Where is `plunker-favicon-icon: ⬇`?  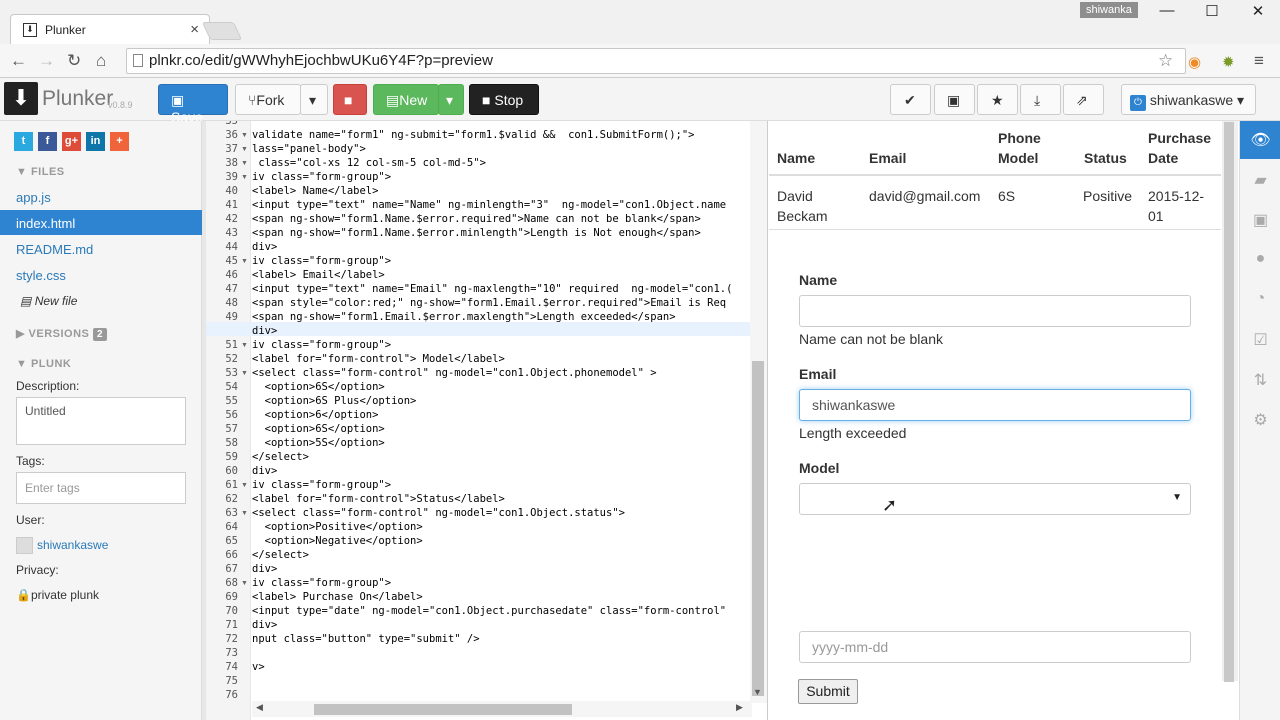
plunker-favicon-icon: ⬇ is located at coordinates (30, 30).